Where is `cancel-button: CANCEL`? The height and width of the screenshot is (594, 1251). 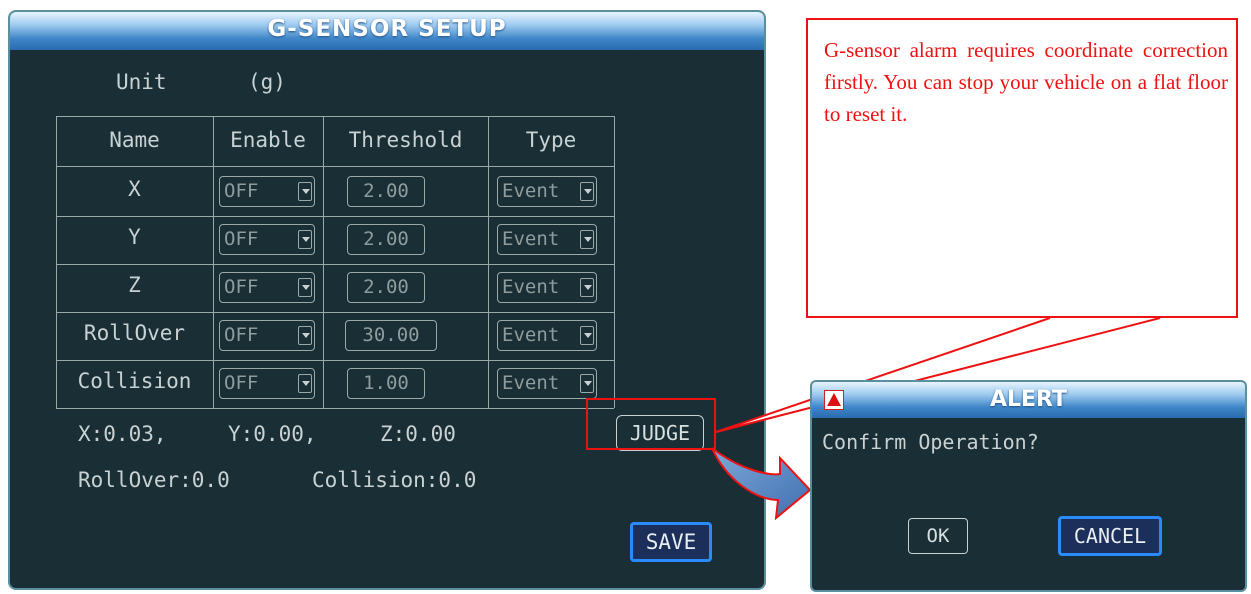
cancel-button: CANCEL is located at coordinates (1110, 536).